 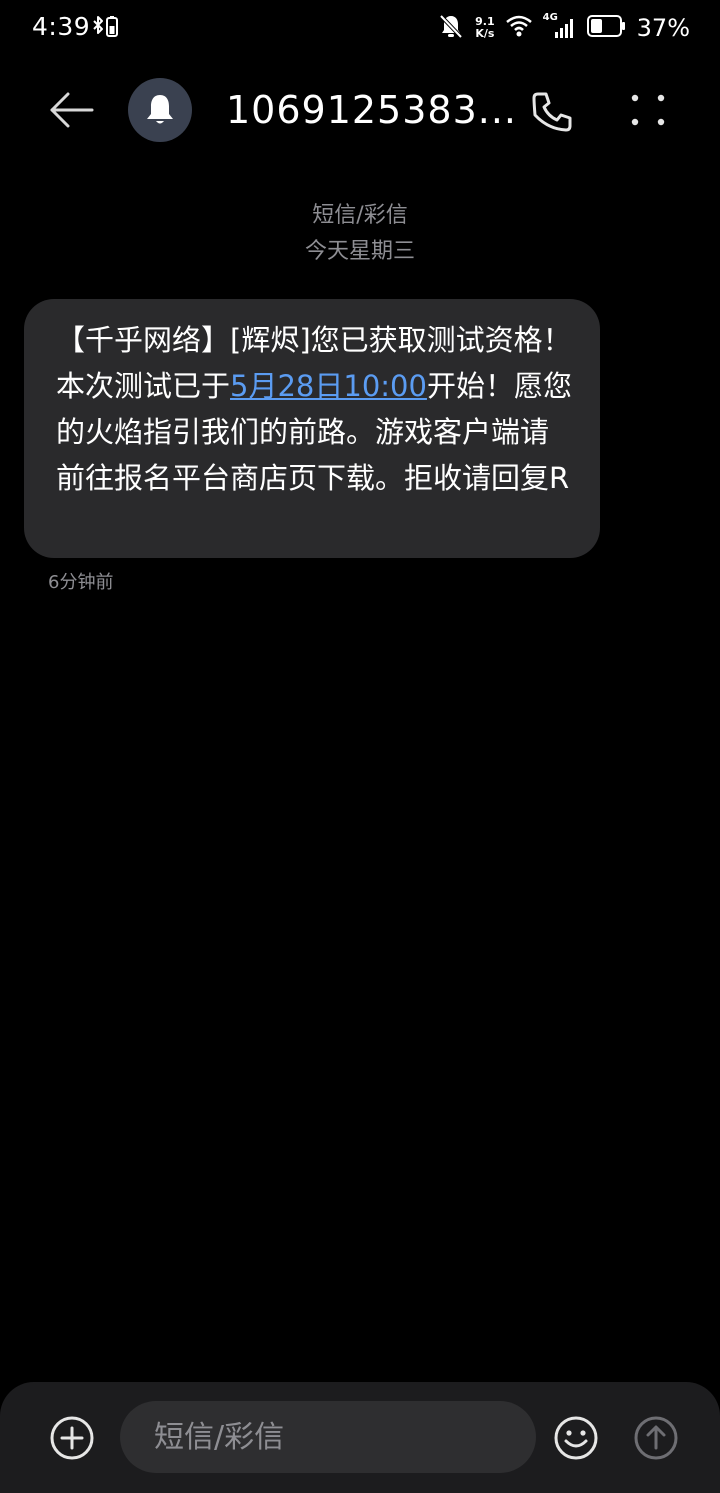 I want to click on status-bar: 4:39 9.1 K/s 4G 37%, so click(x=360, y=28).